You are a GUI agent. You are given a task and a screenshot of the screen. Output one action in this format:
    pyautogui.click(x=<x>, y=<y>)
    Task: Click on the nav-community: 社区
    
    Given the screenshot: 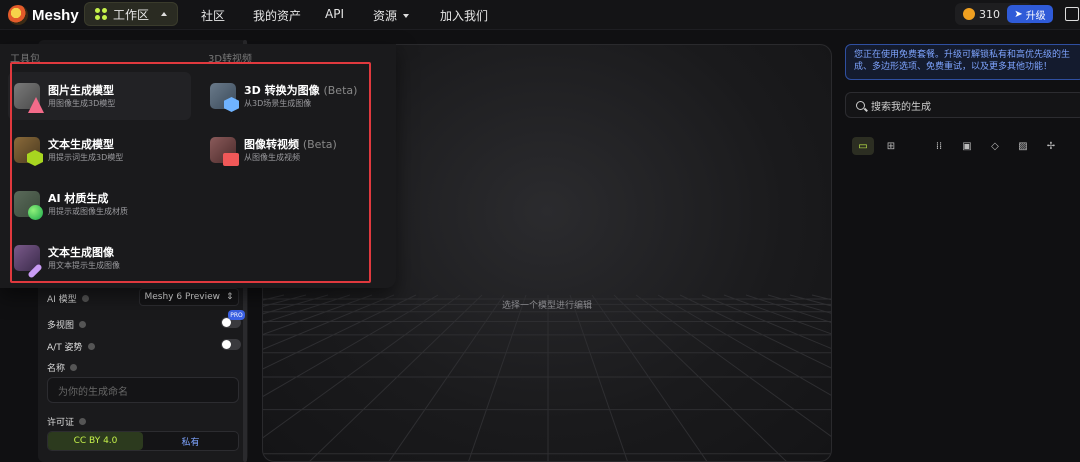 What is the action you would take?
    pyautogui.click(x=213, y=15)
    